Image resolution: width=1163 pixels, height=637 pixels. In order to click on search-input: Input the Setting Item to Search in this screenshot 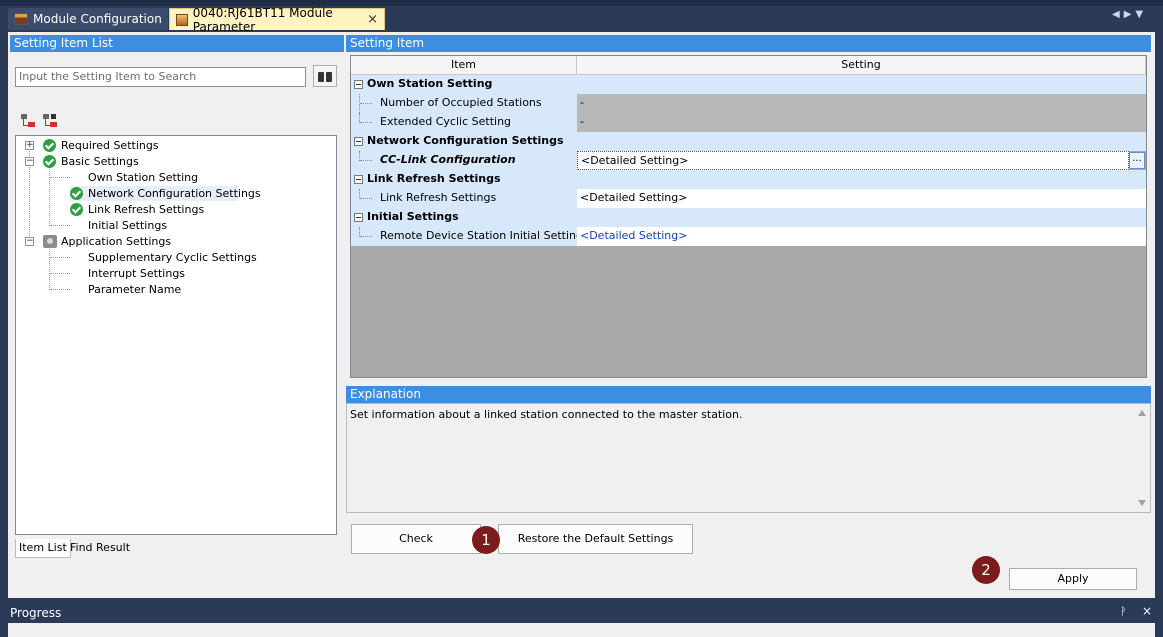, I will do `click(160, 77)`.